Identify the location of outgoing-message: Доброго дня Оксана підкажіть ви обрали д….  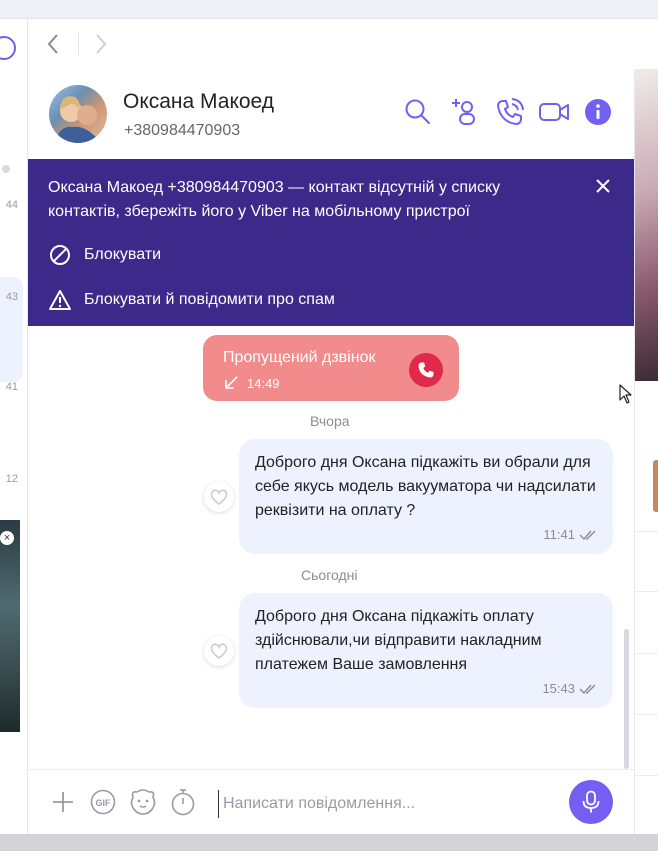
(426, 496).